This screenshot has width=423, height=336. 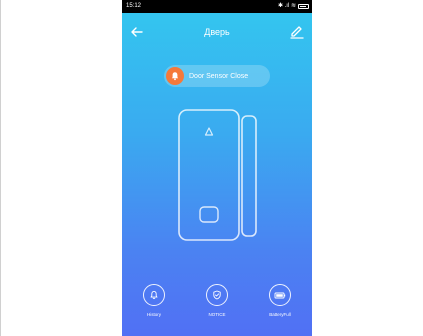 I want to click on history-label: History, so click(x=153, y=314).